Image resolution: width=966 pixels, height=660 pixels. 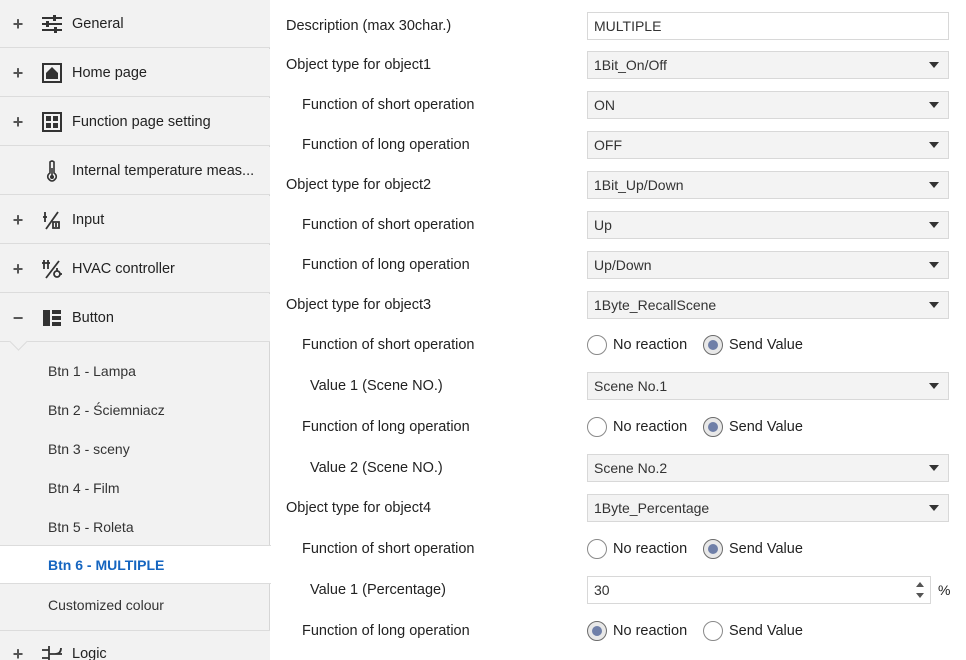 What do you see at coordinates (604, 105) in the screenshot?
I see `select-value: ON` at bounding box center [604, 105].